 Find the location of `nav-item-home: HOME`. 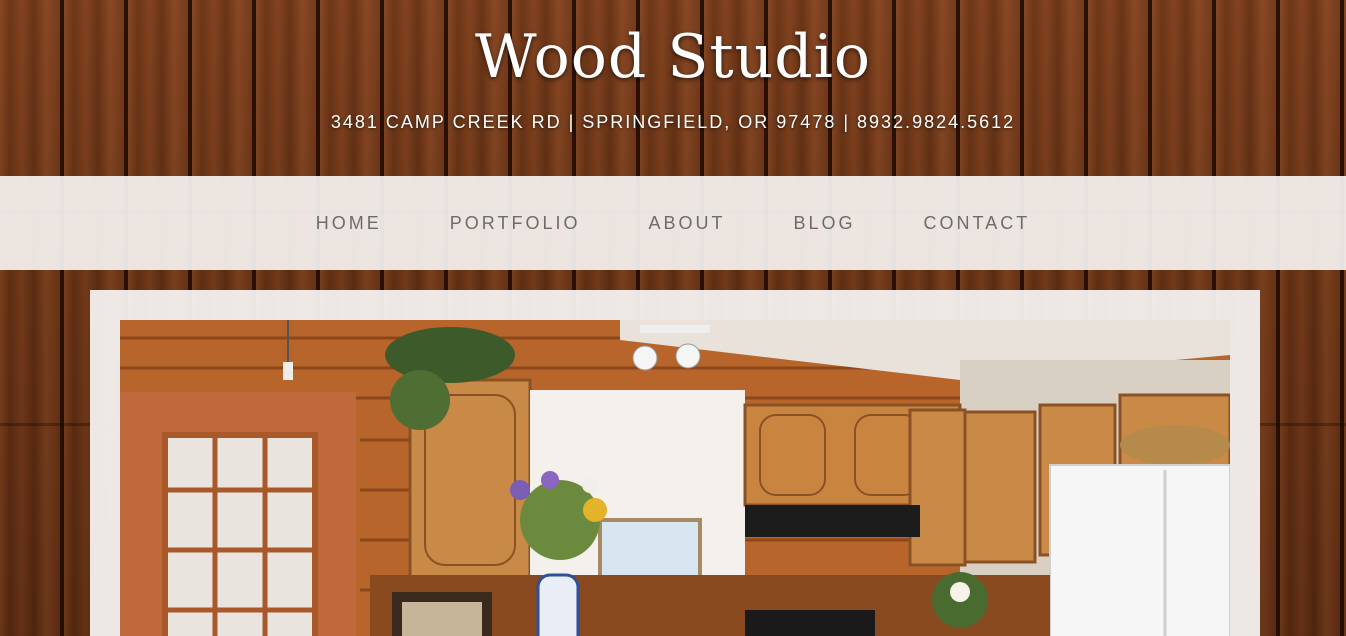

nav-item-home: HOME is located at coordinates (349, 223).